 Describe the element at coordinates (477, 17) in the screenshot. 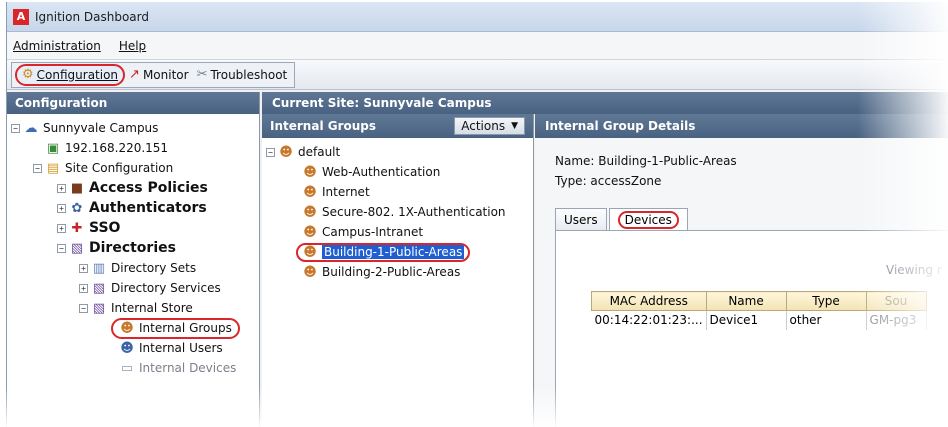

I see `title-bar: A Ignition Dashboard` at that location.